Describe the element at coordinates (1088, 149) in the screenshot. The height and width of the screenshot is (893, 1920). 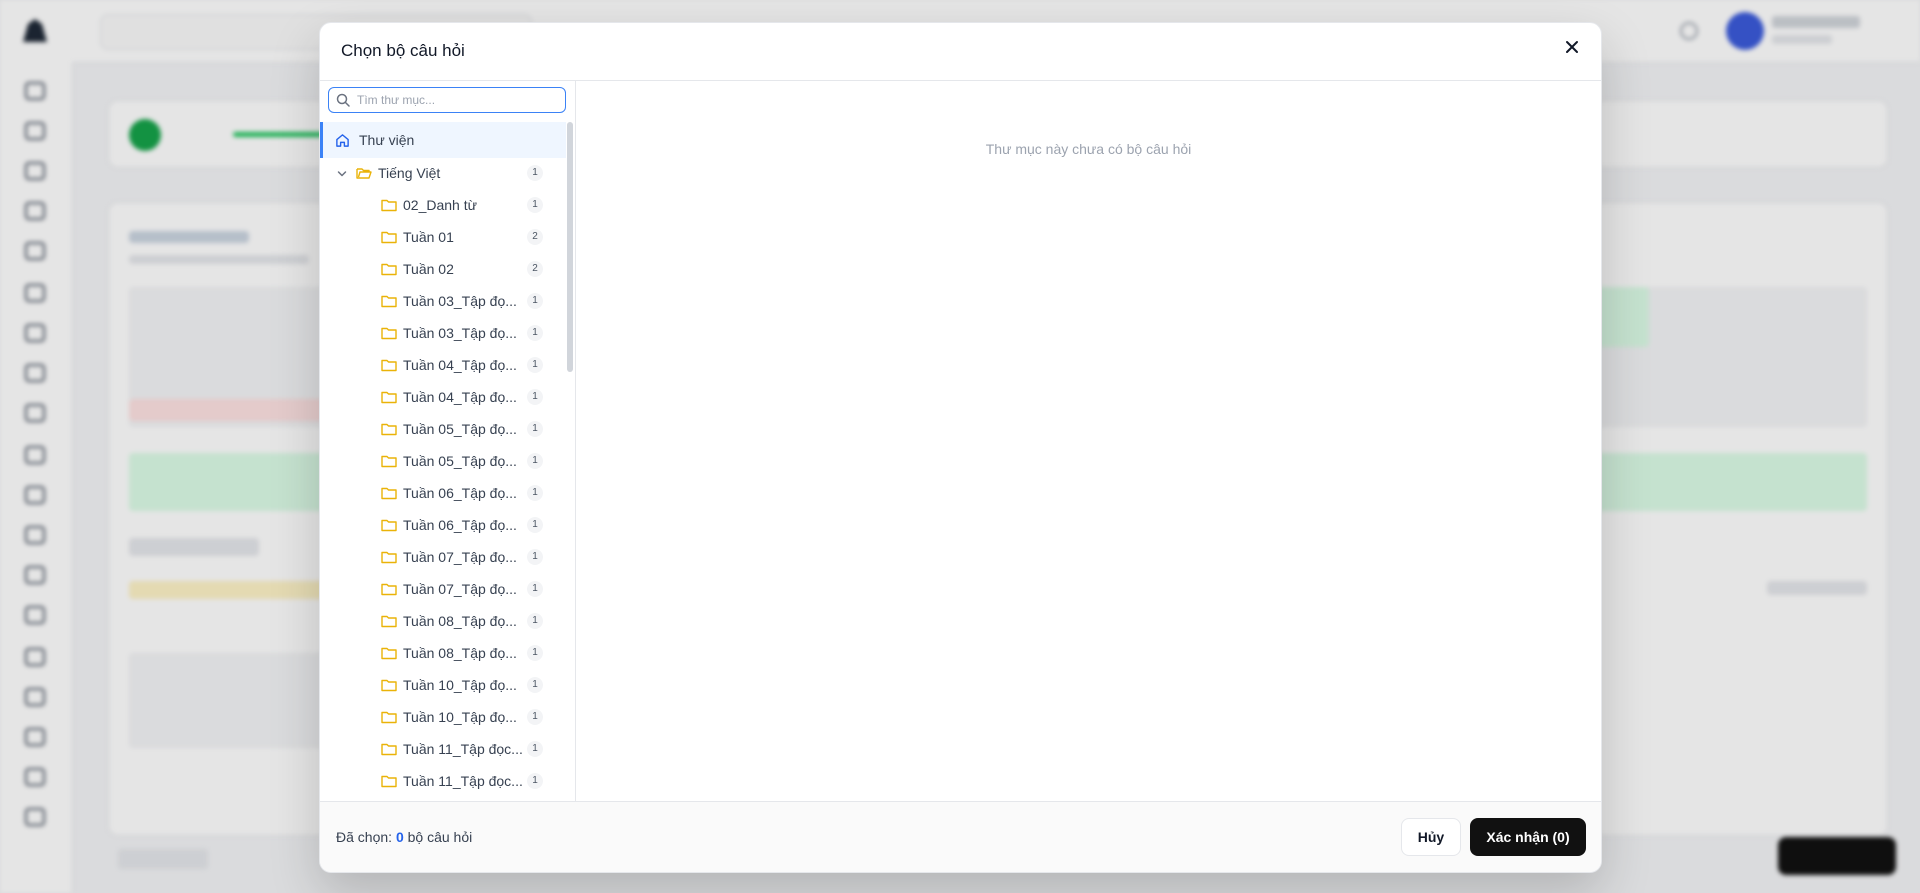
I see `empty-state-message: Thư mục này chưa có bộ câu hỏi` at that location.